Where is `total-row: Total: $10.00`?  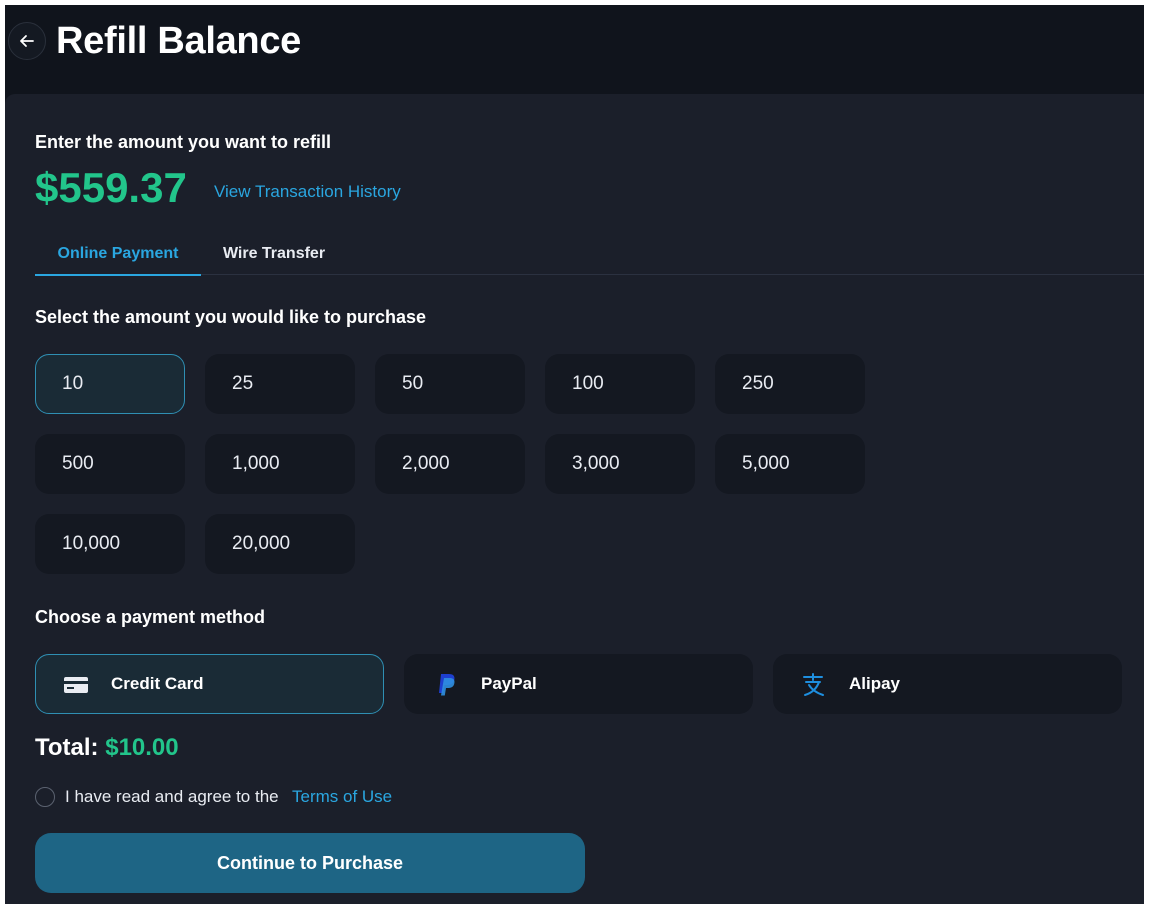 total-row: Total: $10.00 is located at coordinates (107, 748).